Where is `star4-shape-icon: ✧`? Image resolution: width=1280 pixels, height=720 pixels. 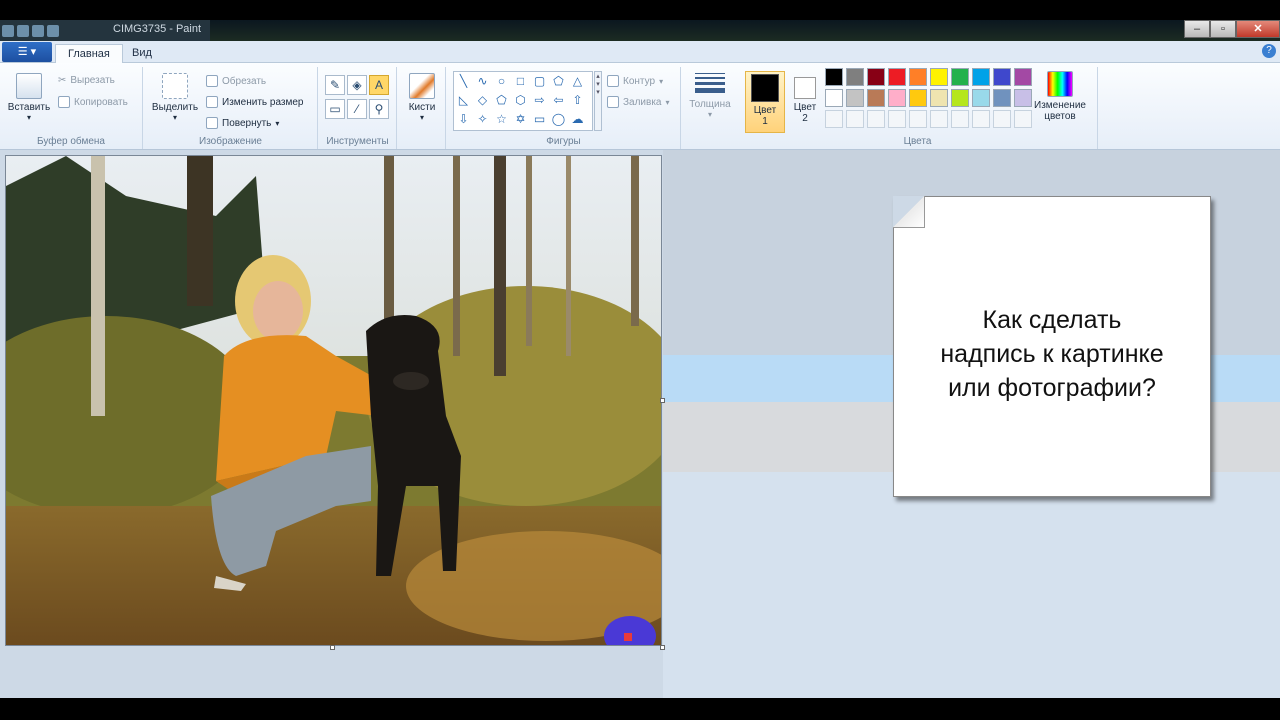 star4-shape-icon: ✧ is located at coordinates (482, 119).